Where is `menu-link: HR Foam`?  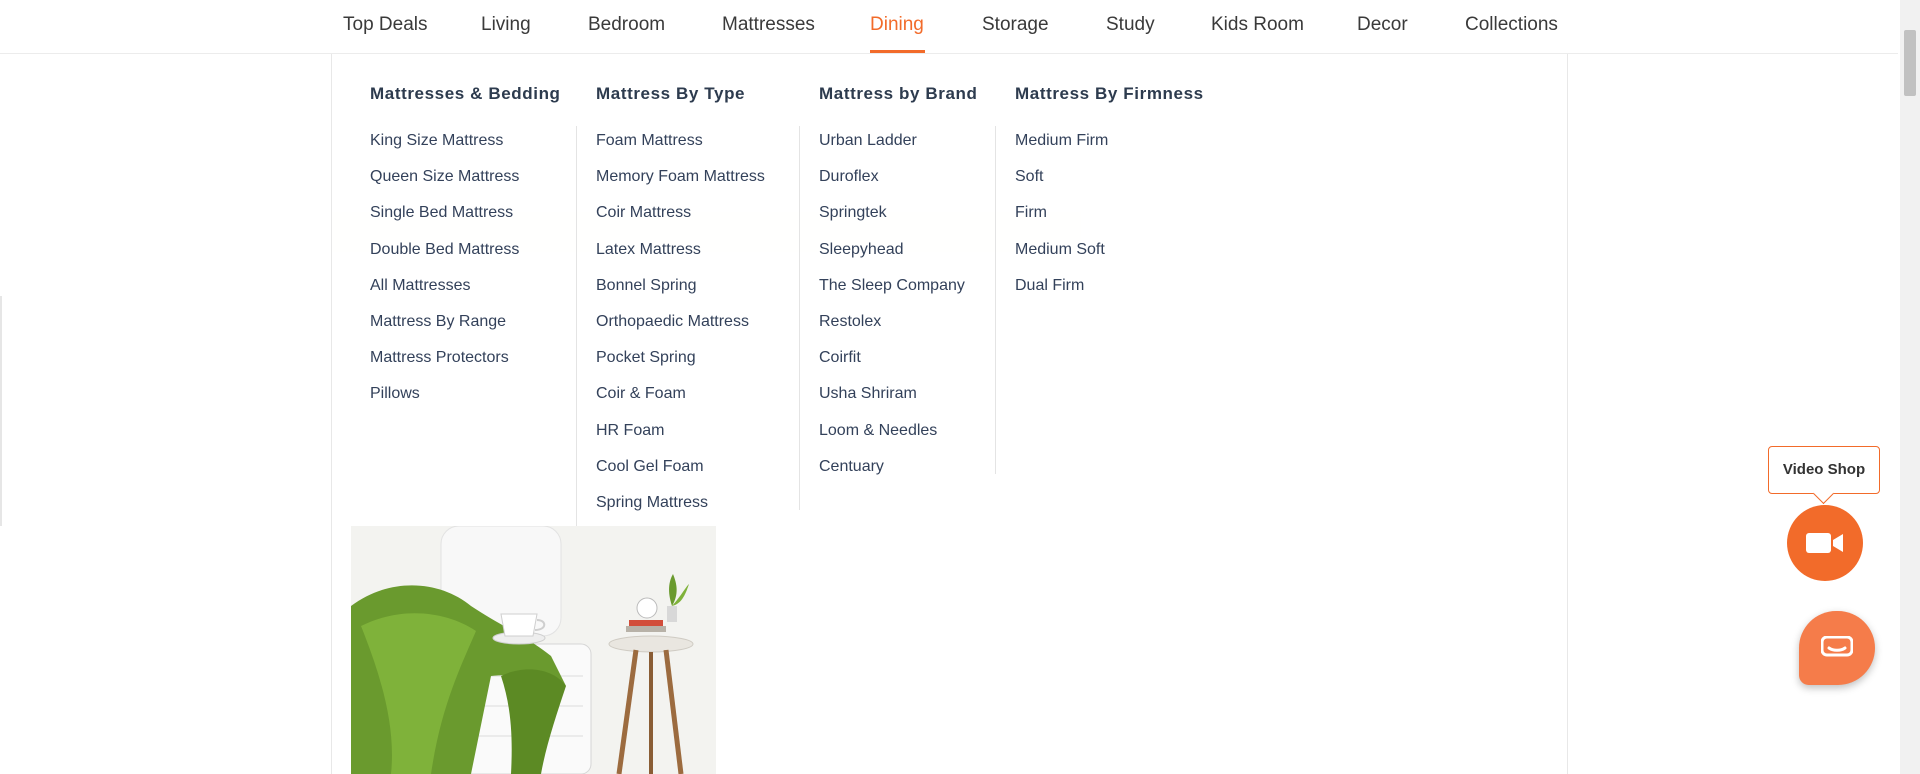
menu-link: HR Foam is located at coordinates (680, 431).